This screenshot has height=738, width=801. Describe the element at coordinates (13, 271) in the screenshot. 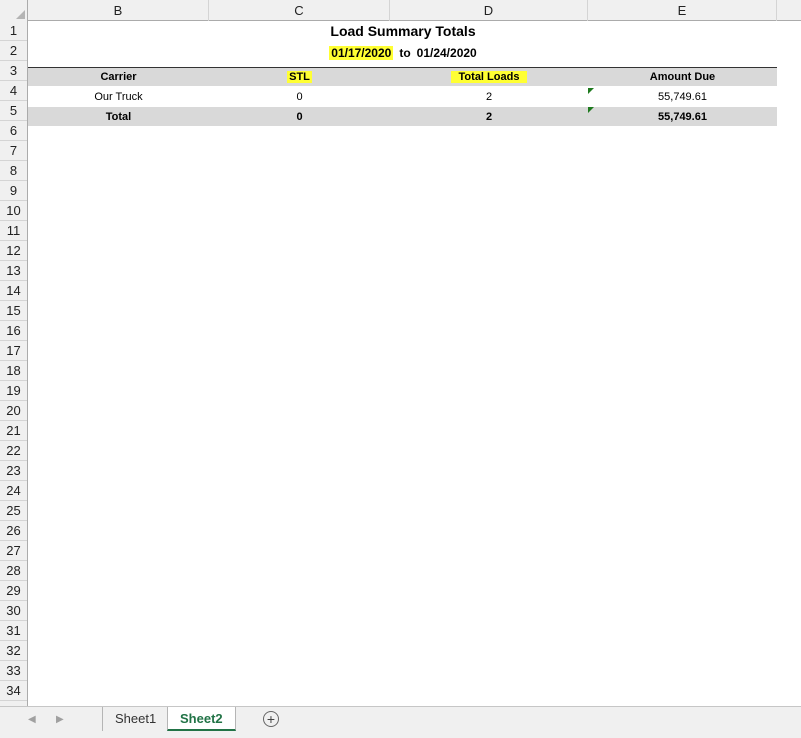

I see `row-header-13: 13` at that location.